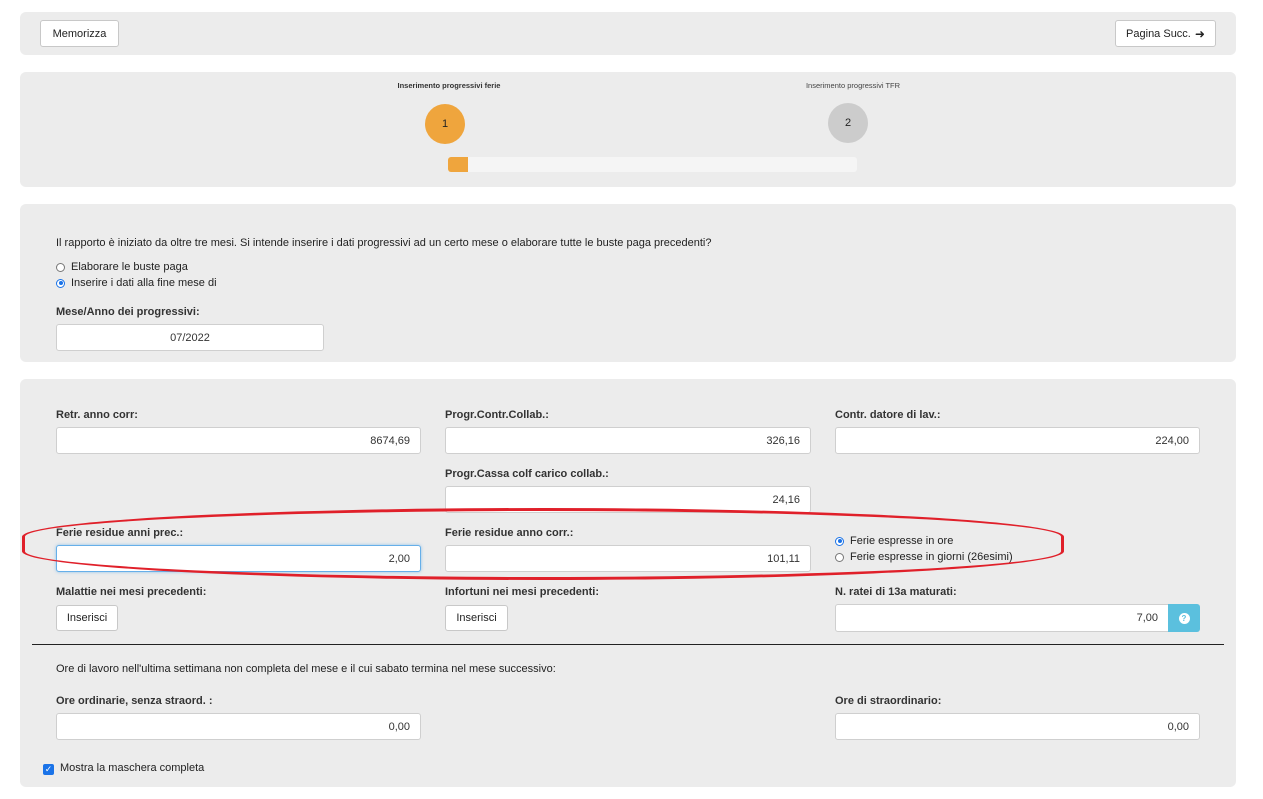  Describe the element at coordinates (48, 769) in the screenshot. I see `show-full-checkbox: ✓` at that location.